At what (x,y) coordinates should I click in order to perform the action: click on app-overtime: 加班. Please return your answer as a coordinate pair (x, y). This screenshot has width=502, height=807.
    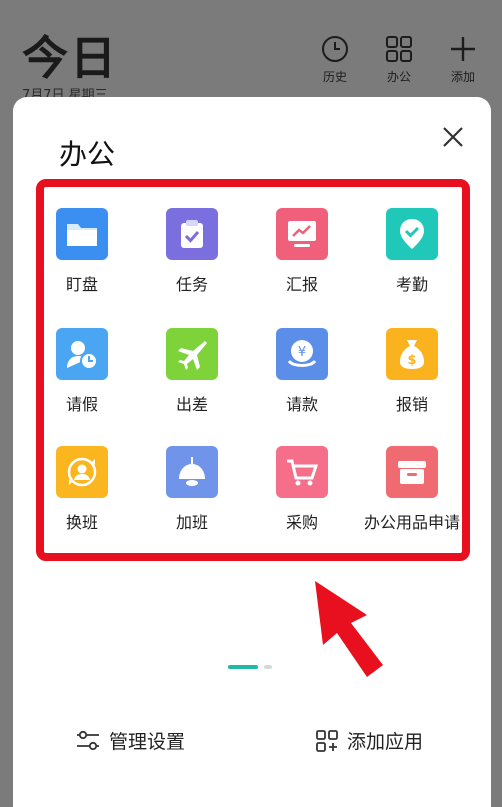
    Looking at the image, I should click on (192, 489).